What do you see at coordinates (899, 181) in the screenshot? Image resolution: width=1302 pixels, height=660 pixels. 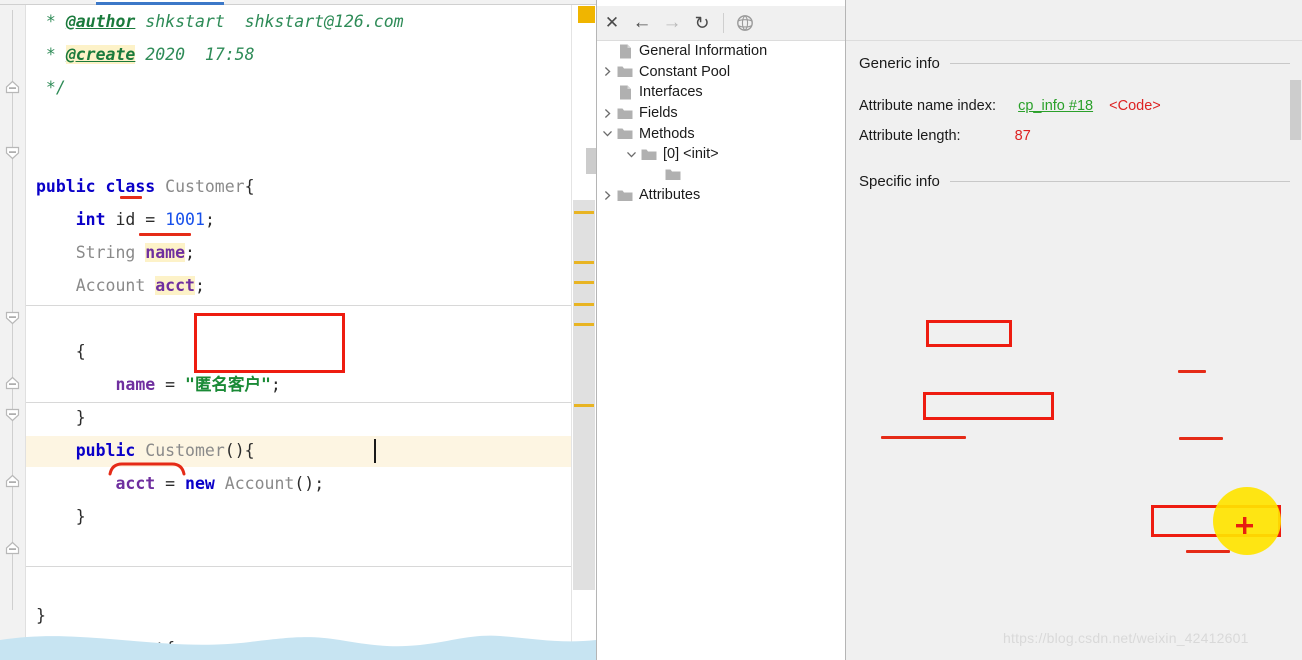 I see `specific-info-title: Specific info` at bounding box center [899, 181].